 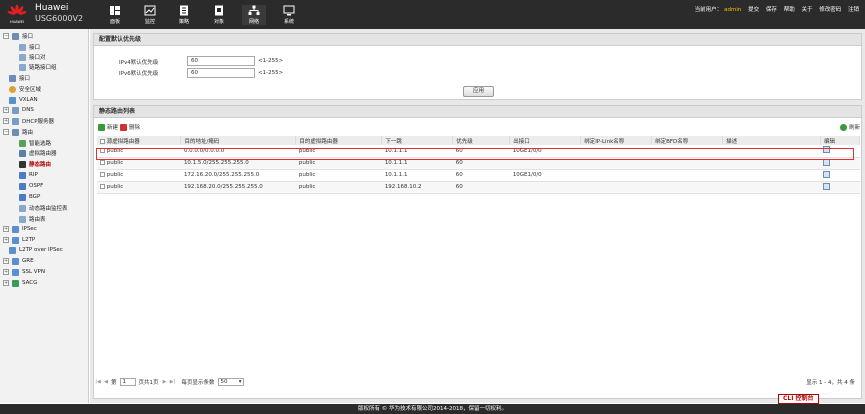 I want to click on ipv4-priority-input: 60, so click(x=221, y=61).